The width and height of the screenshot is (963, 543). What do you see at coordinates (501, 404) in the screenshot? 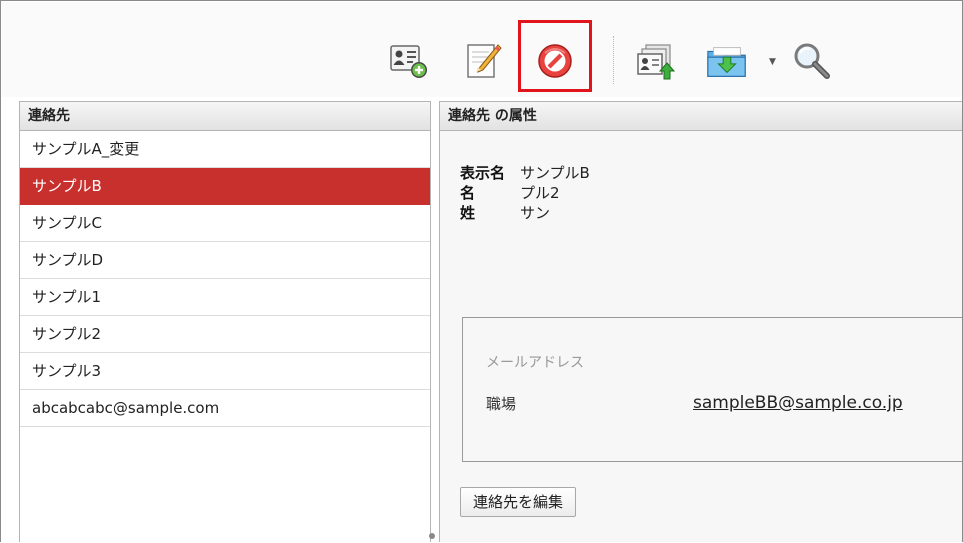
I see `email-type-label: 職場` at bounding box center [501, 404].